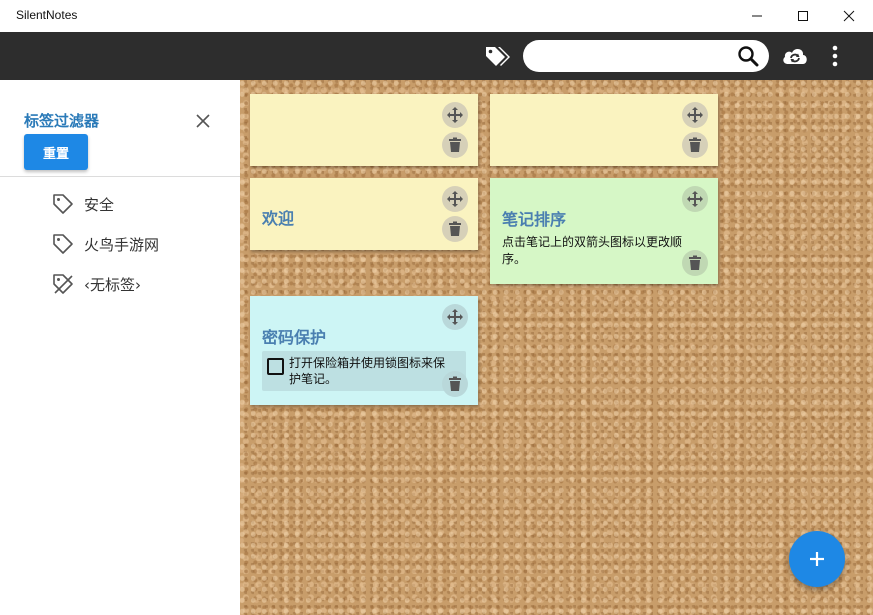  I want to click on window-title: SilentNotes, so click(47, 15).